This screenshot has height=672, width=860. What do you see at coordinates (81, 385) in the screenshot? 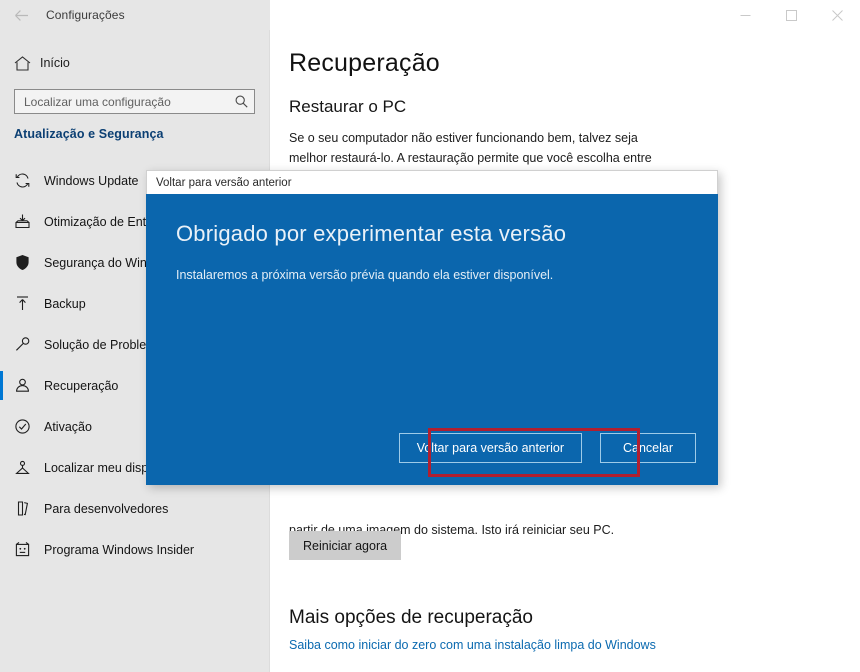
I see `sidebar-item-label: Recuperação` at bounding box center [81, 385].